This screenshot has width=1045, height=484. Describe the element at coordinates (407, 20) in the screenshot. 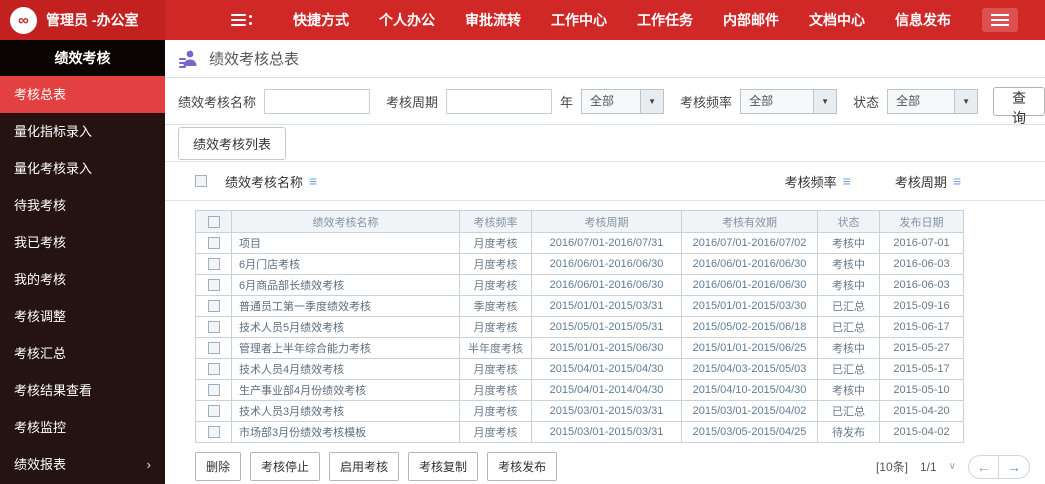

I see `nav-item-2: 个人办公` at that location.